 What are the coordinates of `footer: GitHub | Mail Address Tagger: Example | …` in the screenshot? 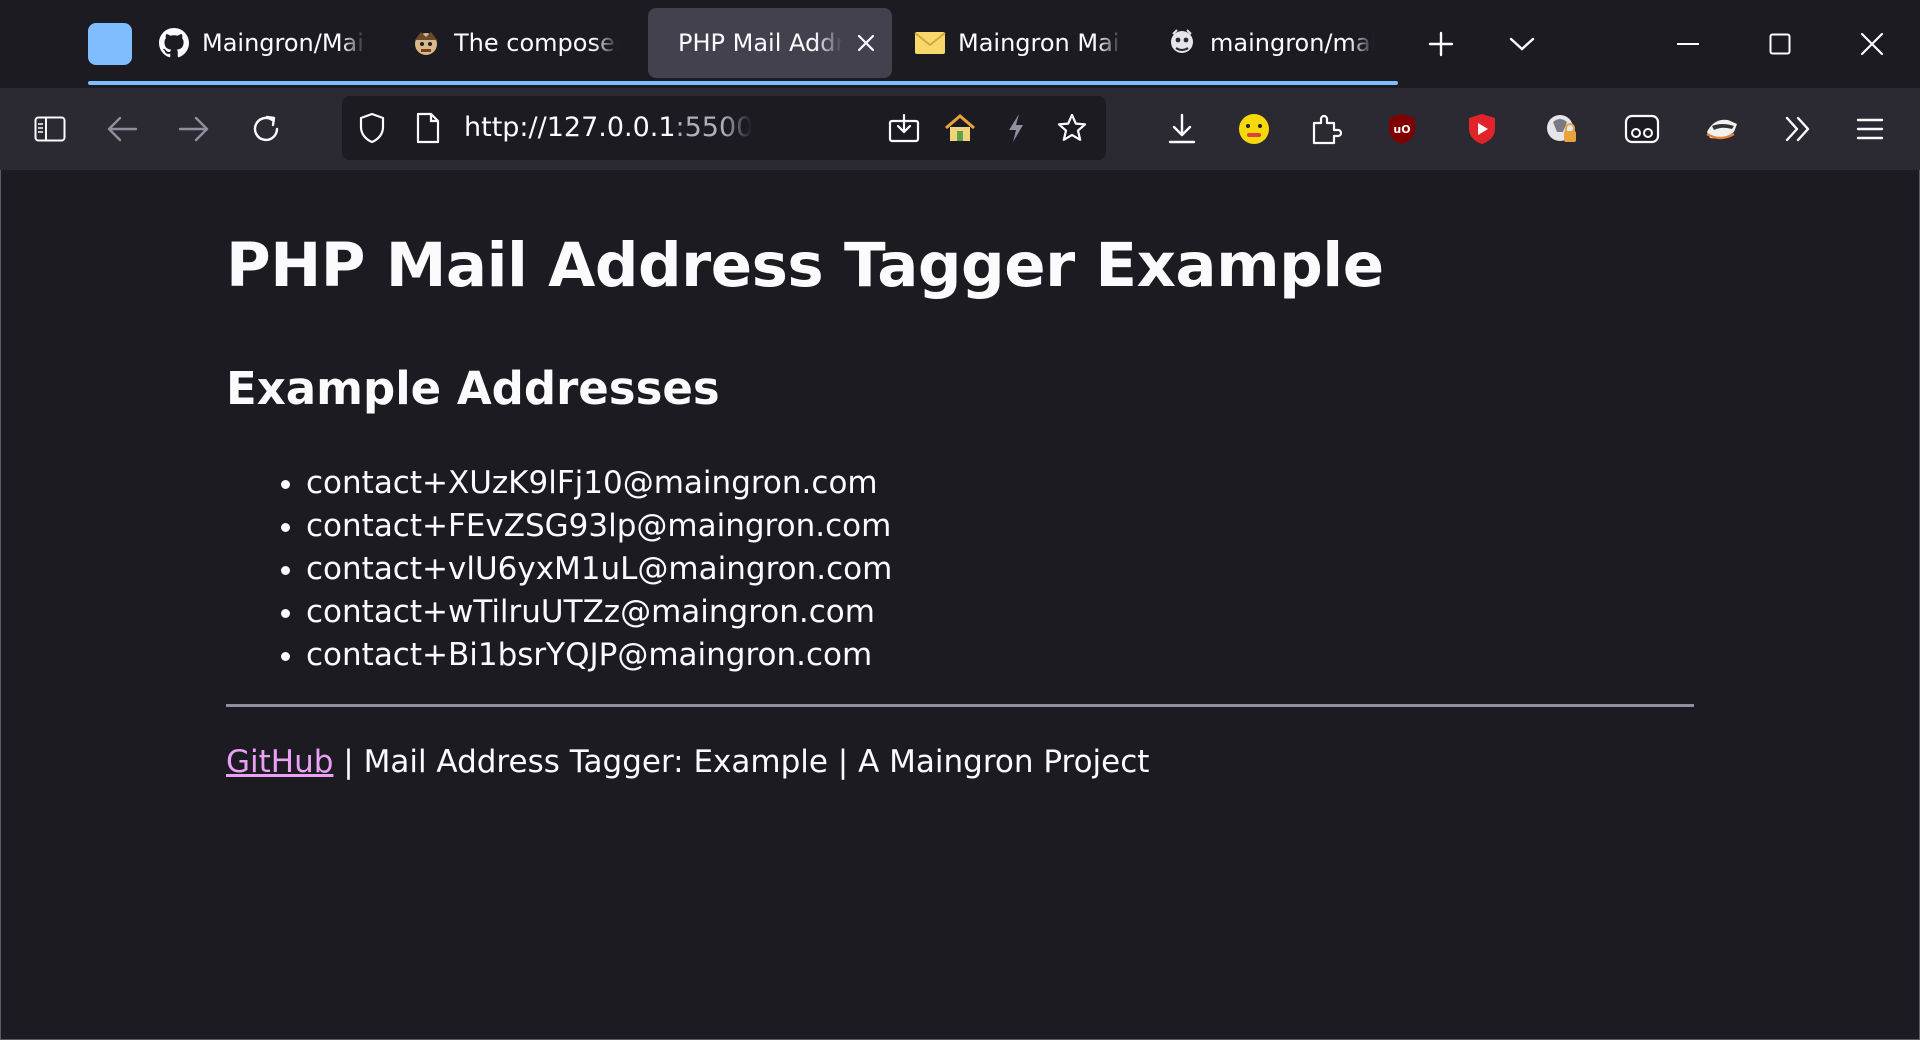 It's located at (687, 762).